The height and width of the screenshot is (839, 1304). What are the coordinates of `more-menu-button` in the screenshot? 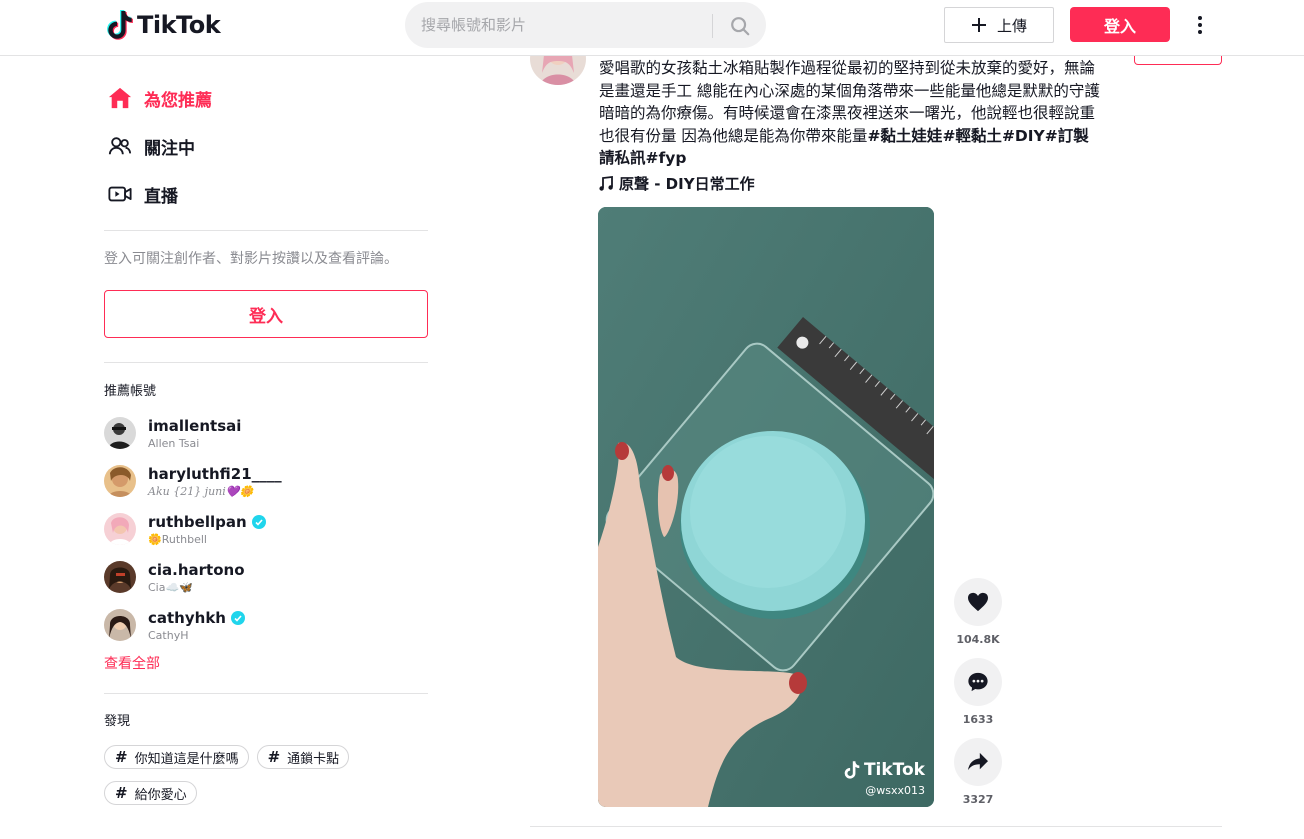 It's located at (1200, 25).